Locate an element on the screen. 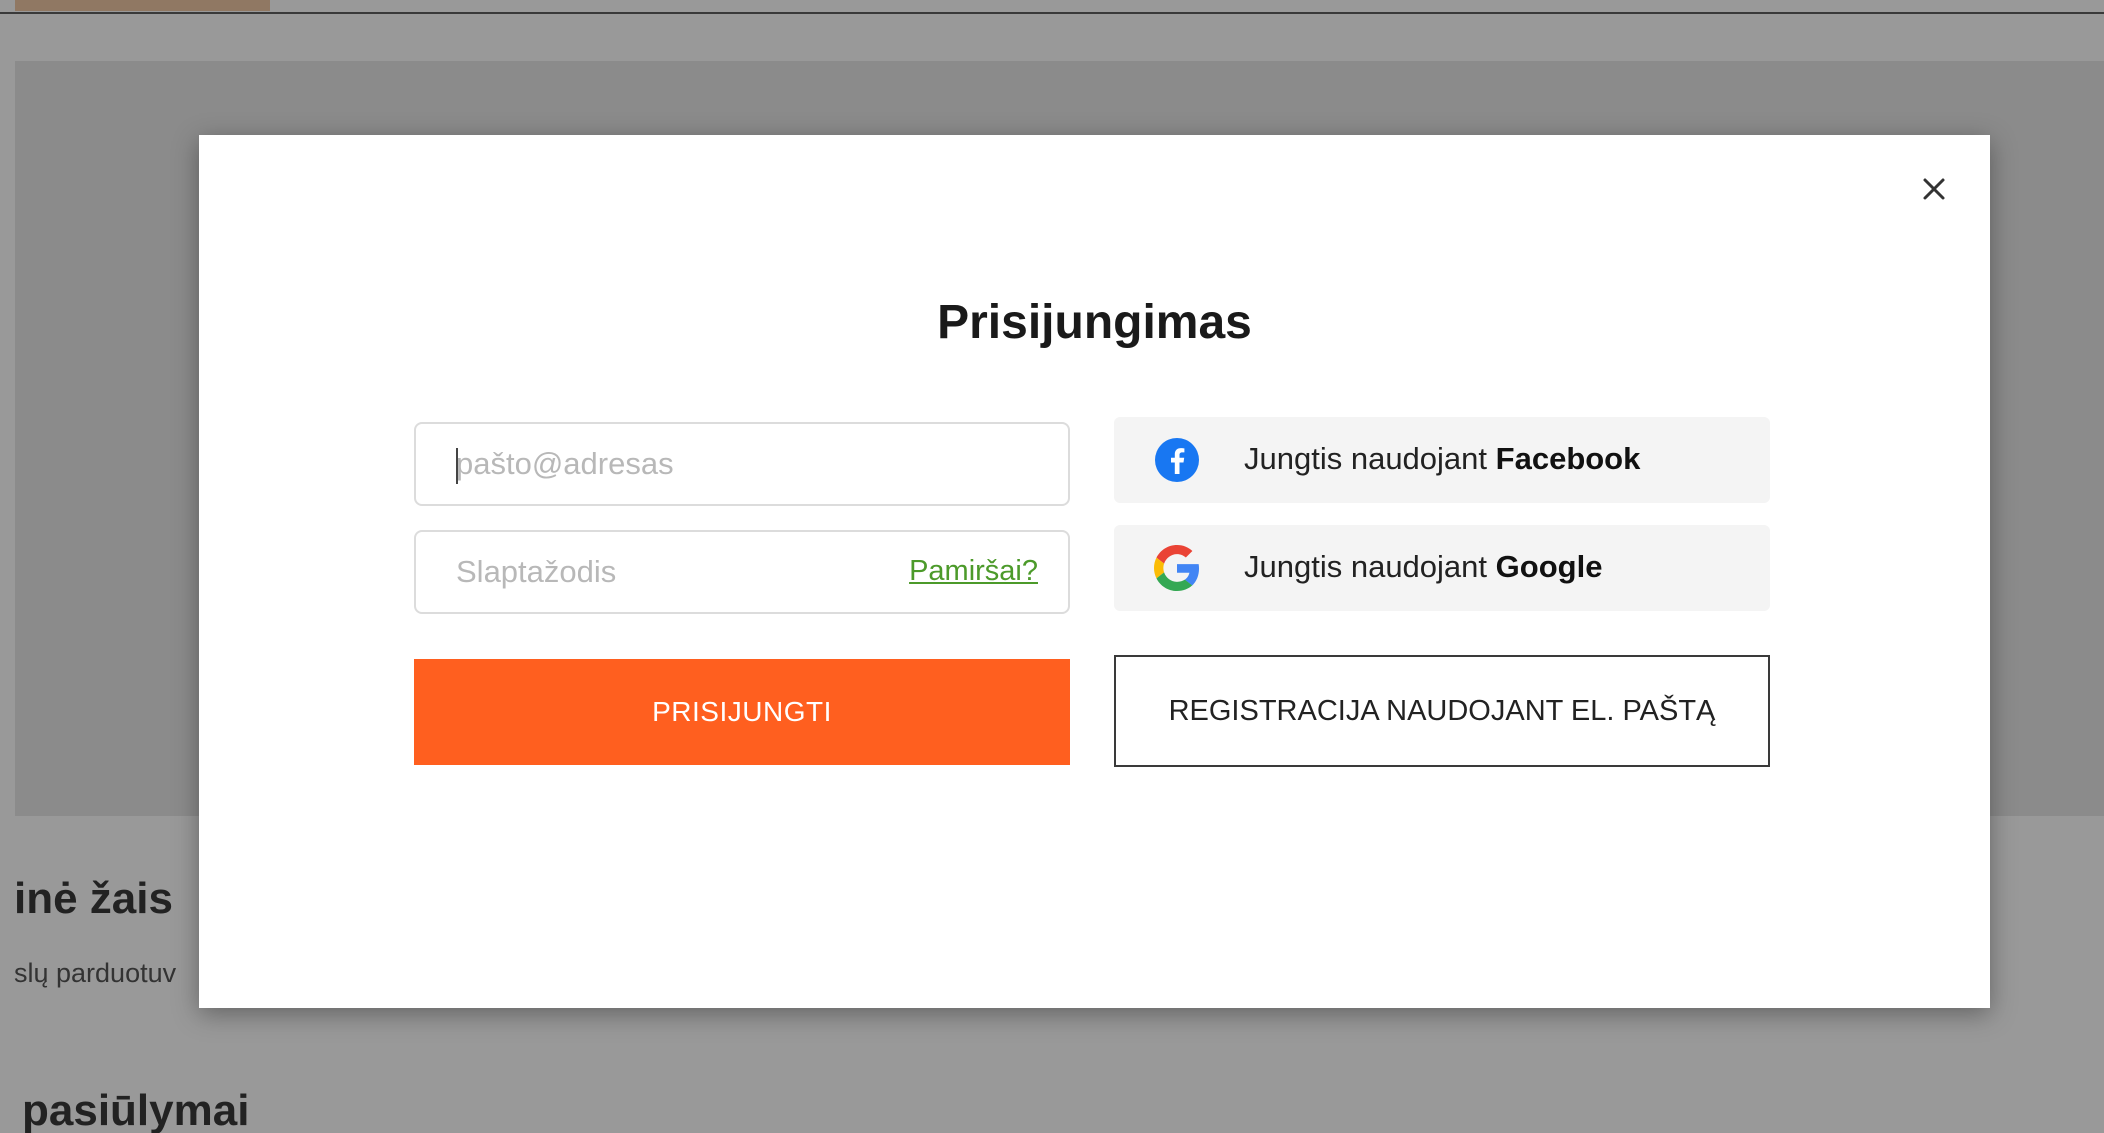 The height and width of the screenshot is (1133, 2104). email-input is located at coordinates (666, 464).